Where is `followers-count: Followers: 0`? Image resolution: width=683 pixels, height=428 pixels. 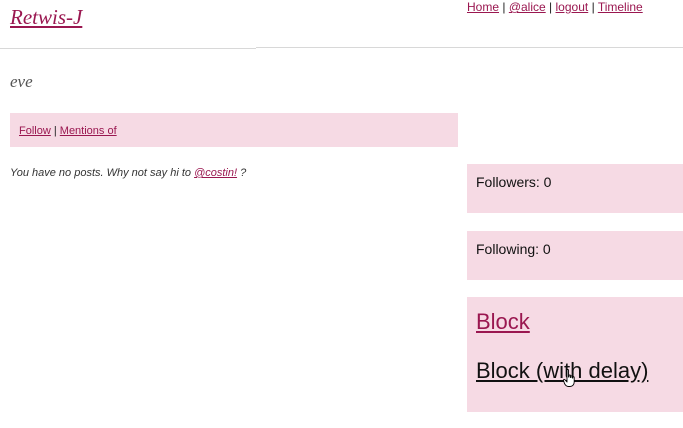 followers-count: Followers: 0 is located at coordinates (514, 182).